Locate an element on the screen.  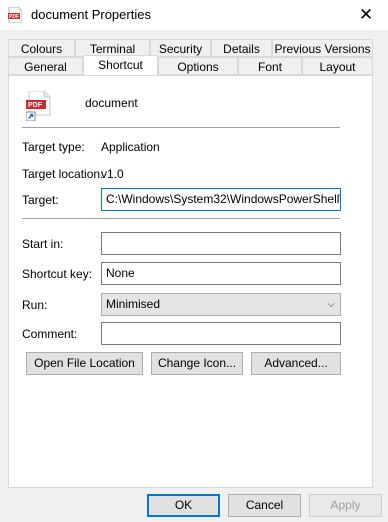
apply-button: Apply is located at coordinates (345, 505).